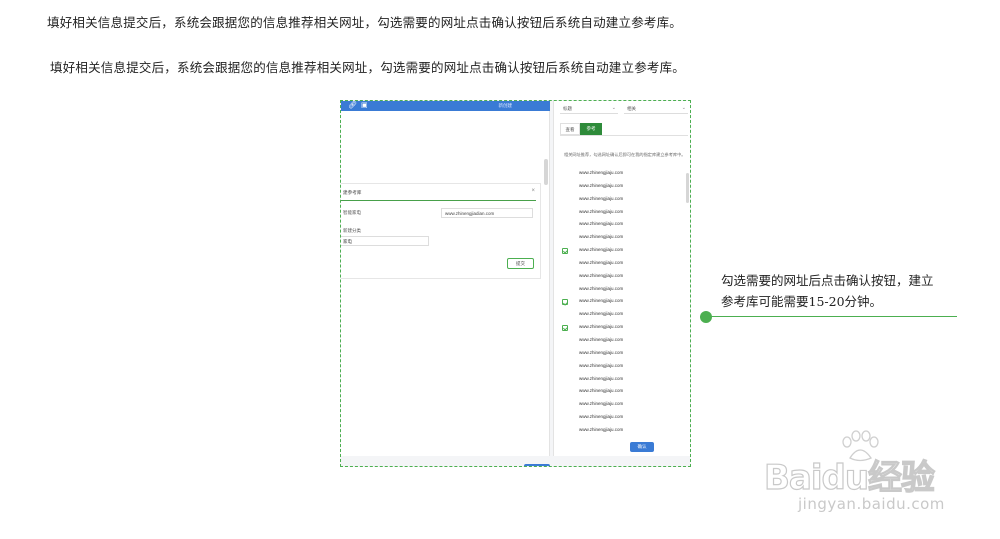 Image resolution: width=1000 pixels, height=539 pixels. I want to click on dialog-title: 建参考库, so click(352, 192).